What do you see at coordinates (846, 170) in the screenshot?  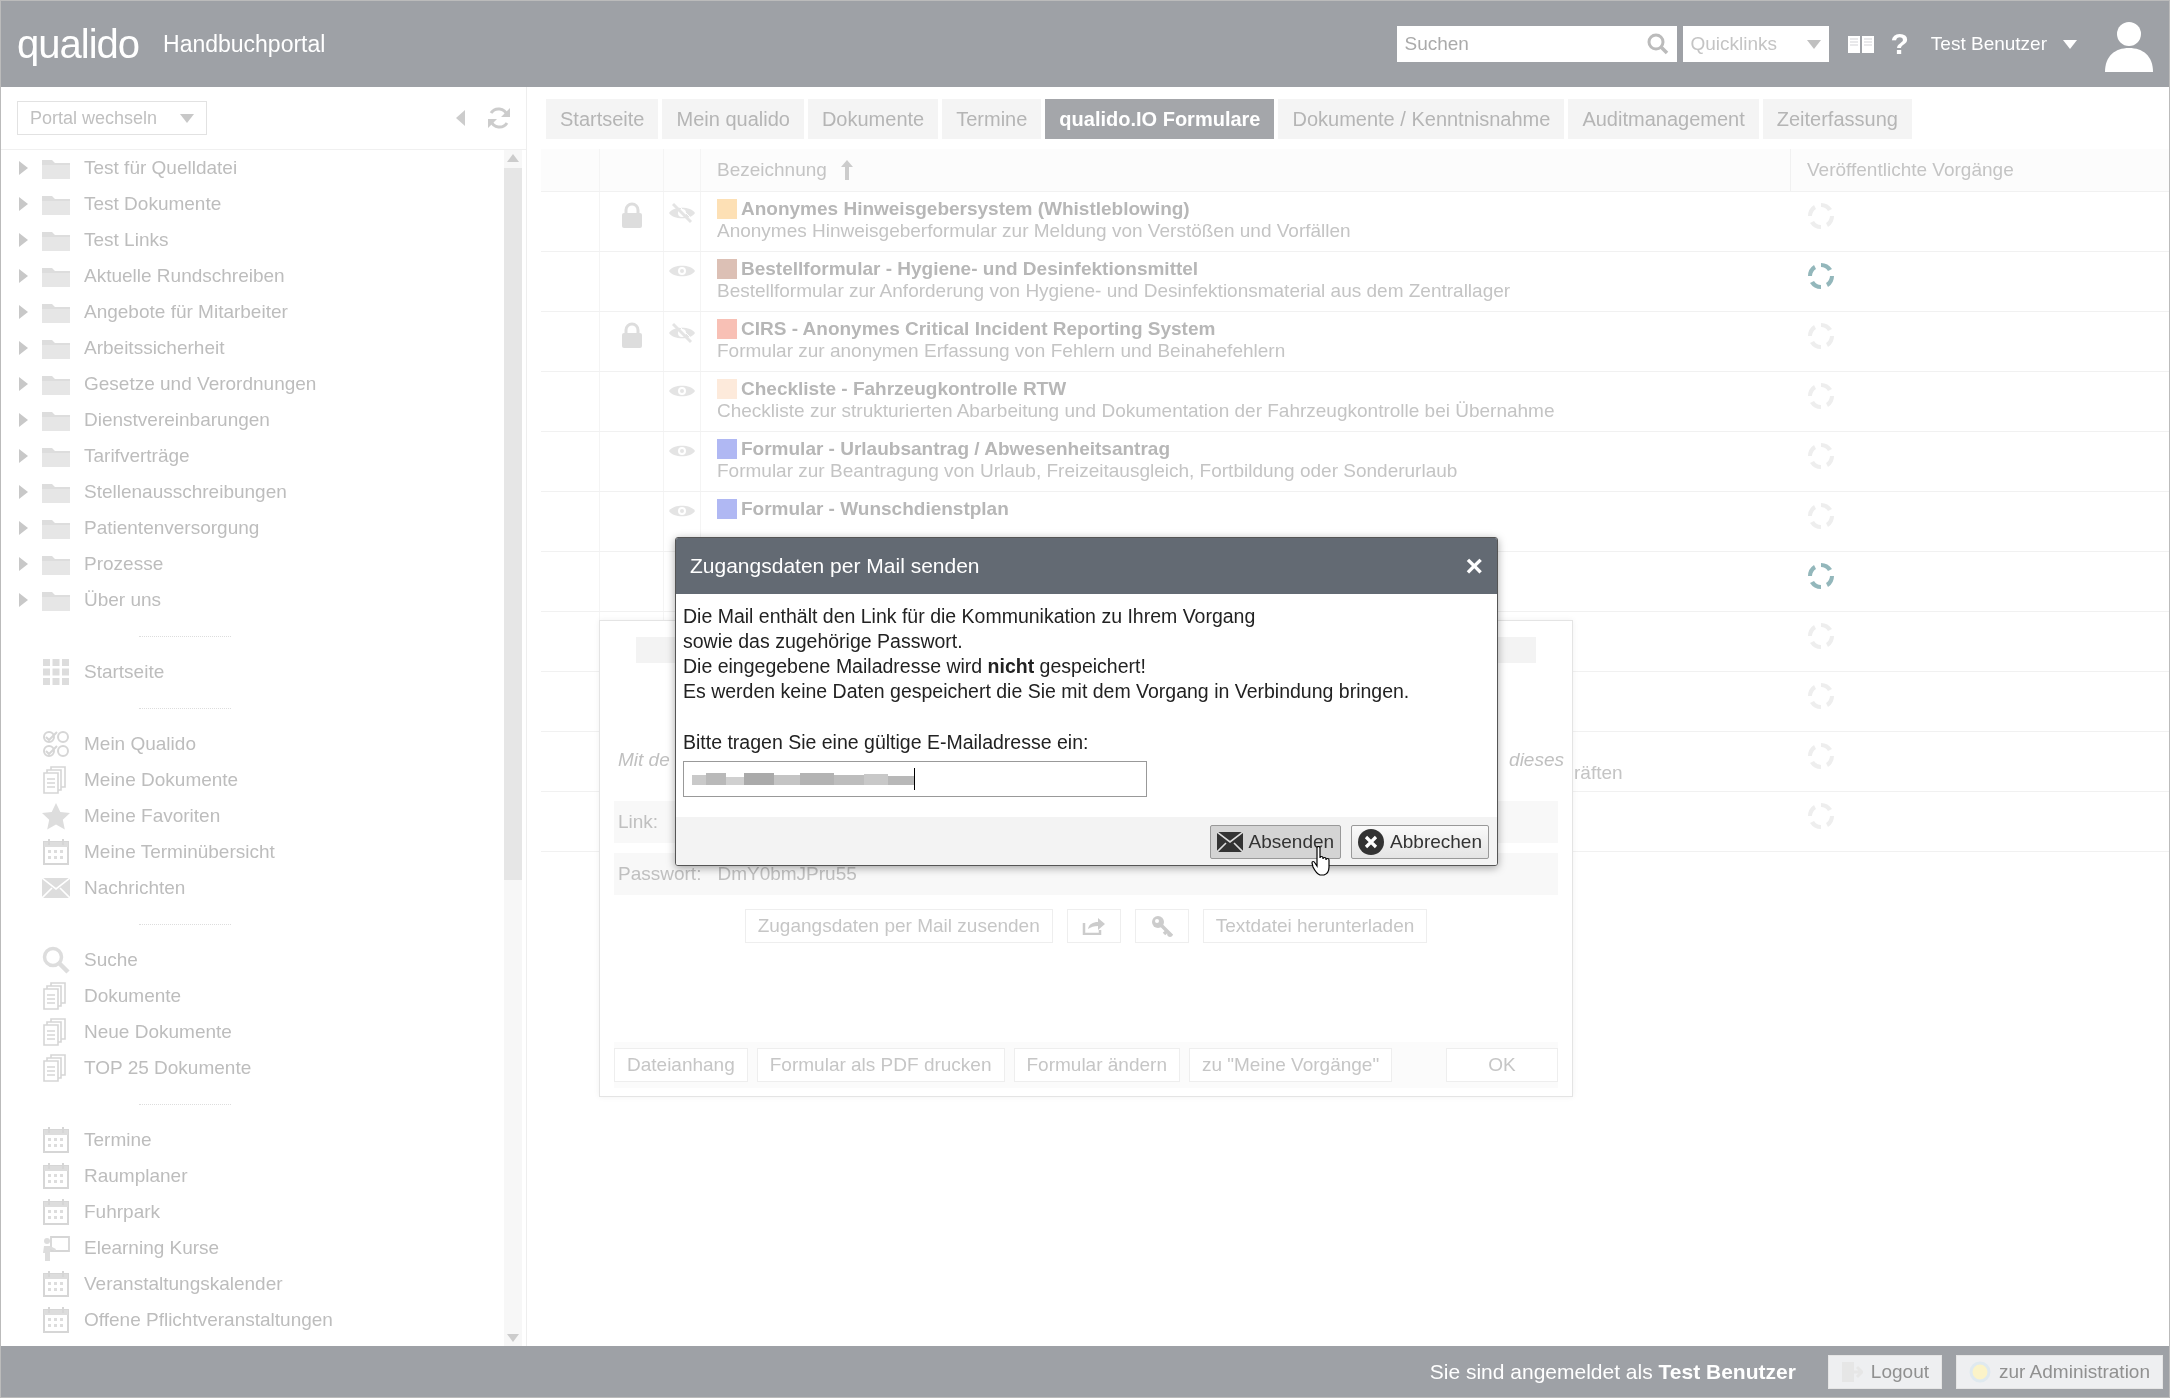 I see `sort-arrow-icon` at bounding box center [846, 170].